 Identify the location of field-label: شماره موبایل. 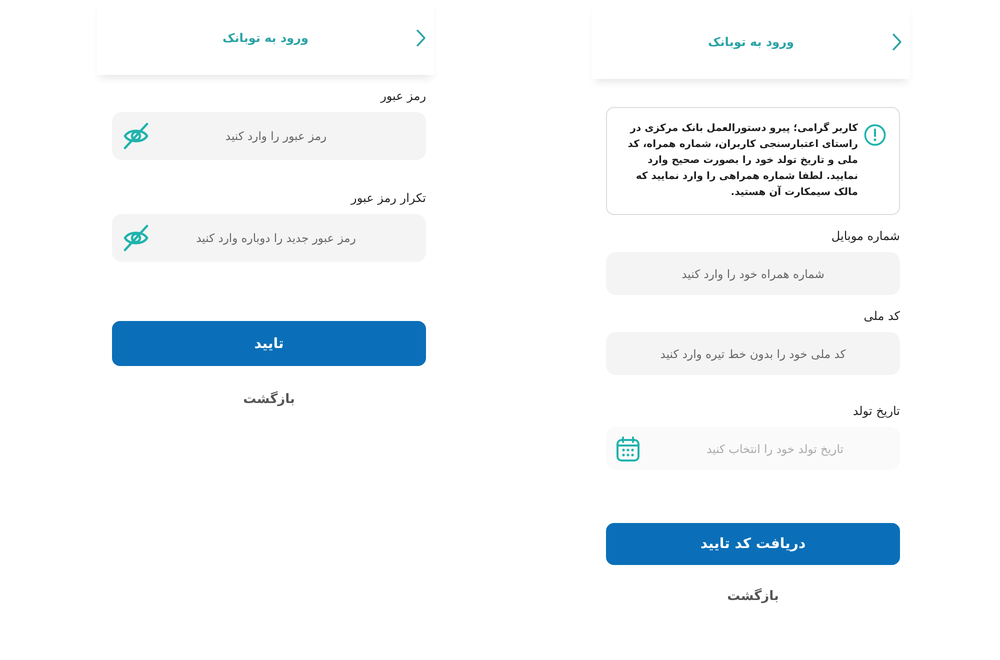
(865, 236).